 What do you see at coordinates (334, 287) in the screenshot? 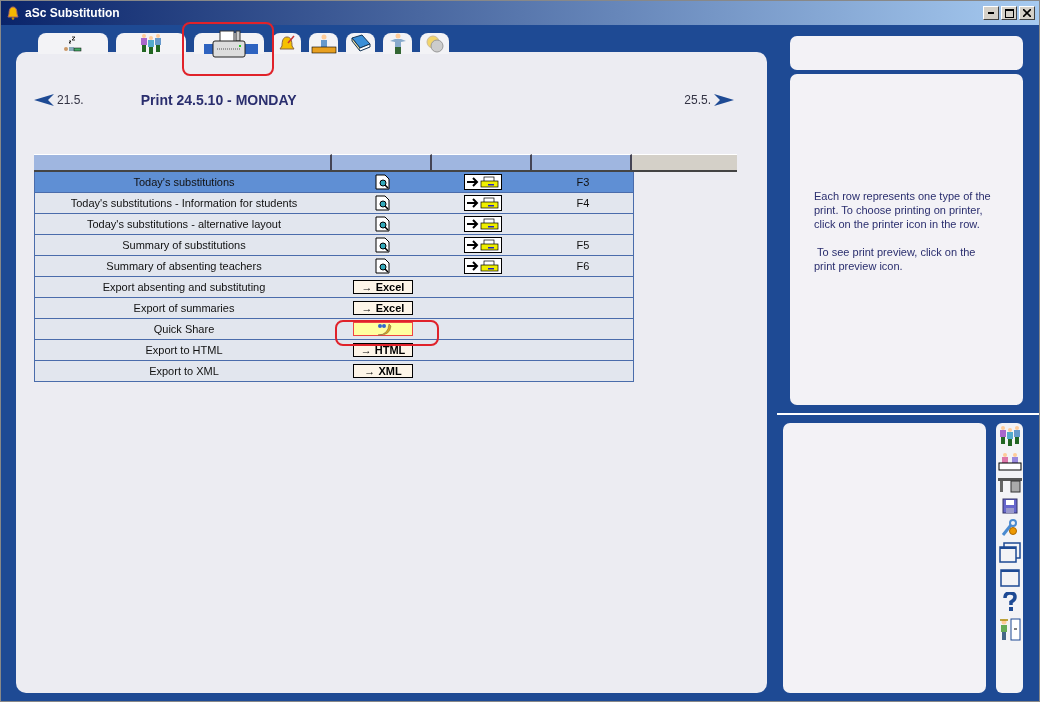
I see `print-row: Export absenting and substituting → Excel` at bounding box center [334, 287].